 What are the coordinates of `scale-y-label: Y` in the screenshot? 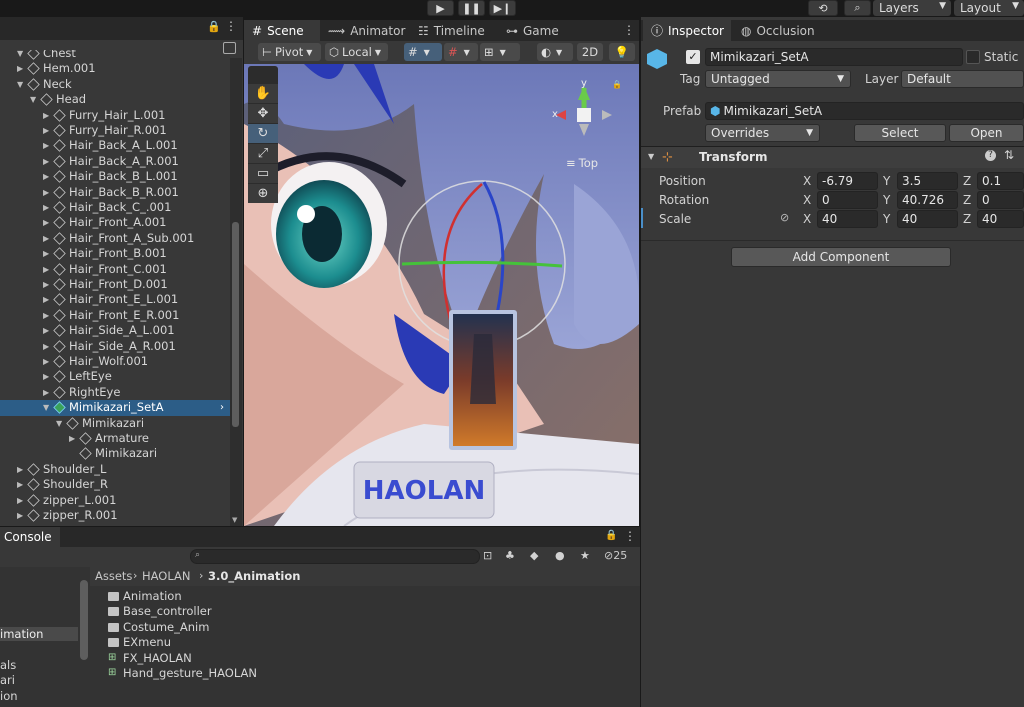 It's located at (886, 219).